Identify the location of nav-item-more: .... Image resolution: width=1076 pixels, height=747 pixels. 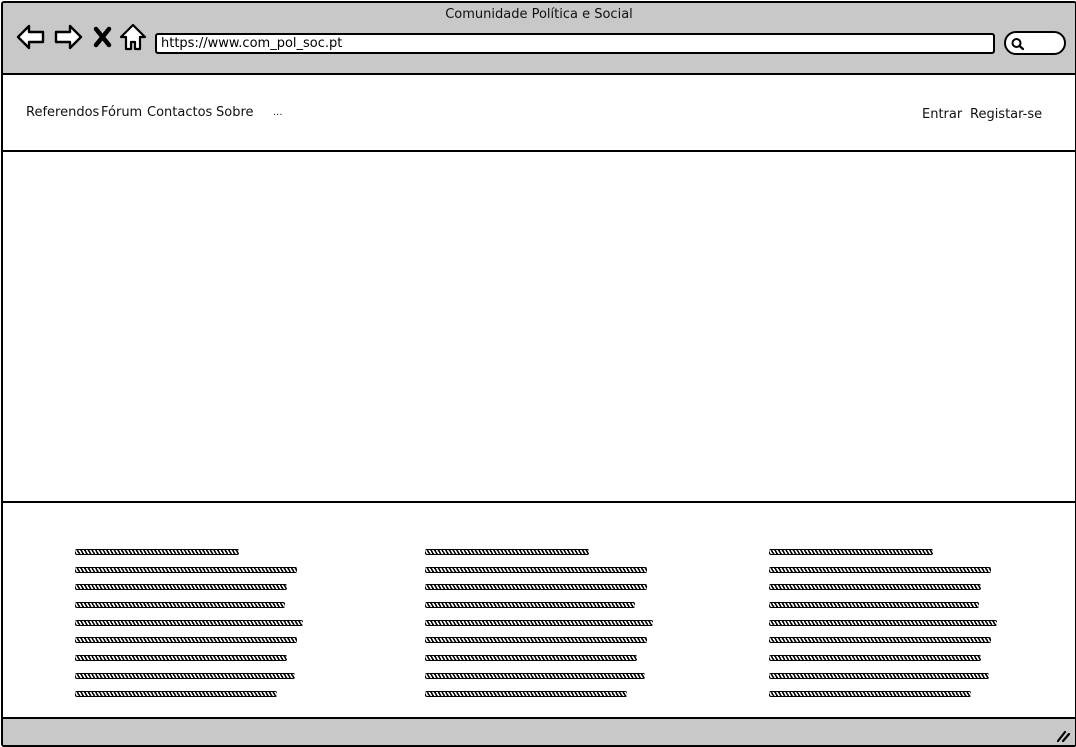
(278, 112).